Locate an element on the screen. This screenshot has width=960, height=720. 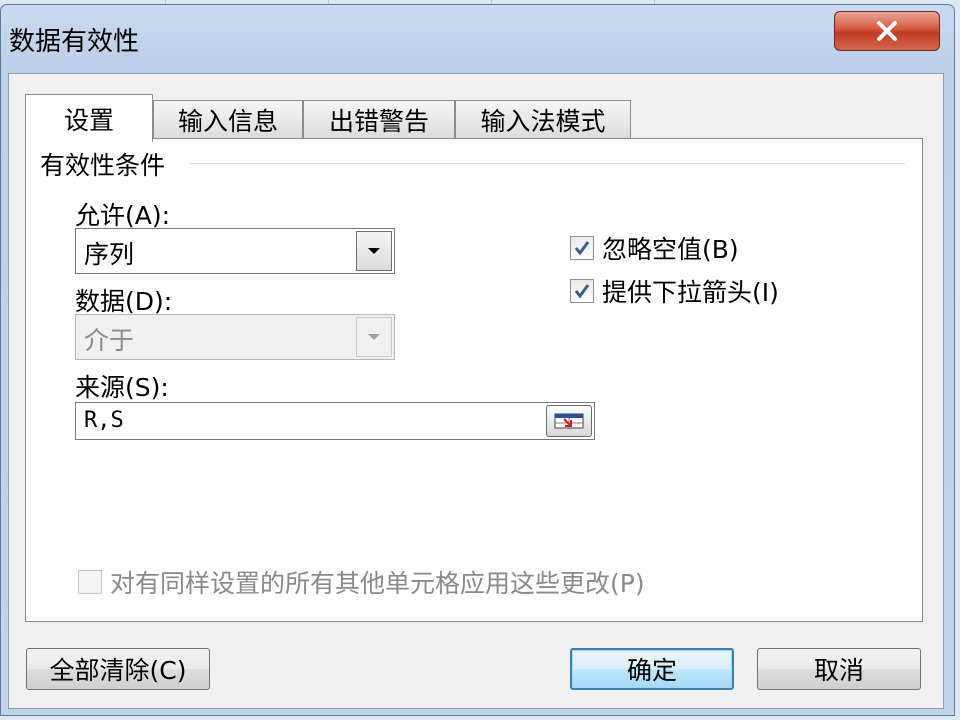
tab-ime-mode-label: 输入法模式 is located at coordinates (543, 121).